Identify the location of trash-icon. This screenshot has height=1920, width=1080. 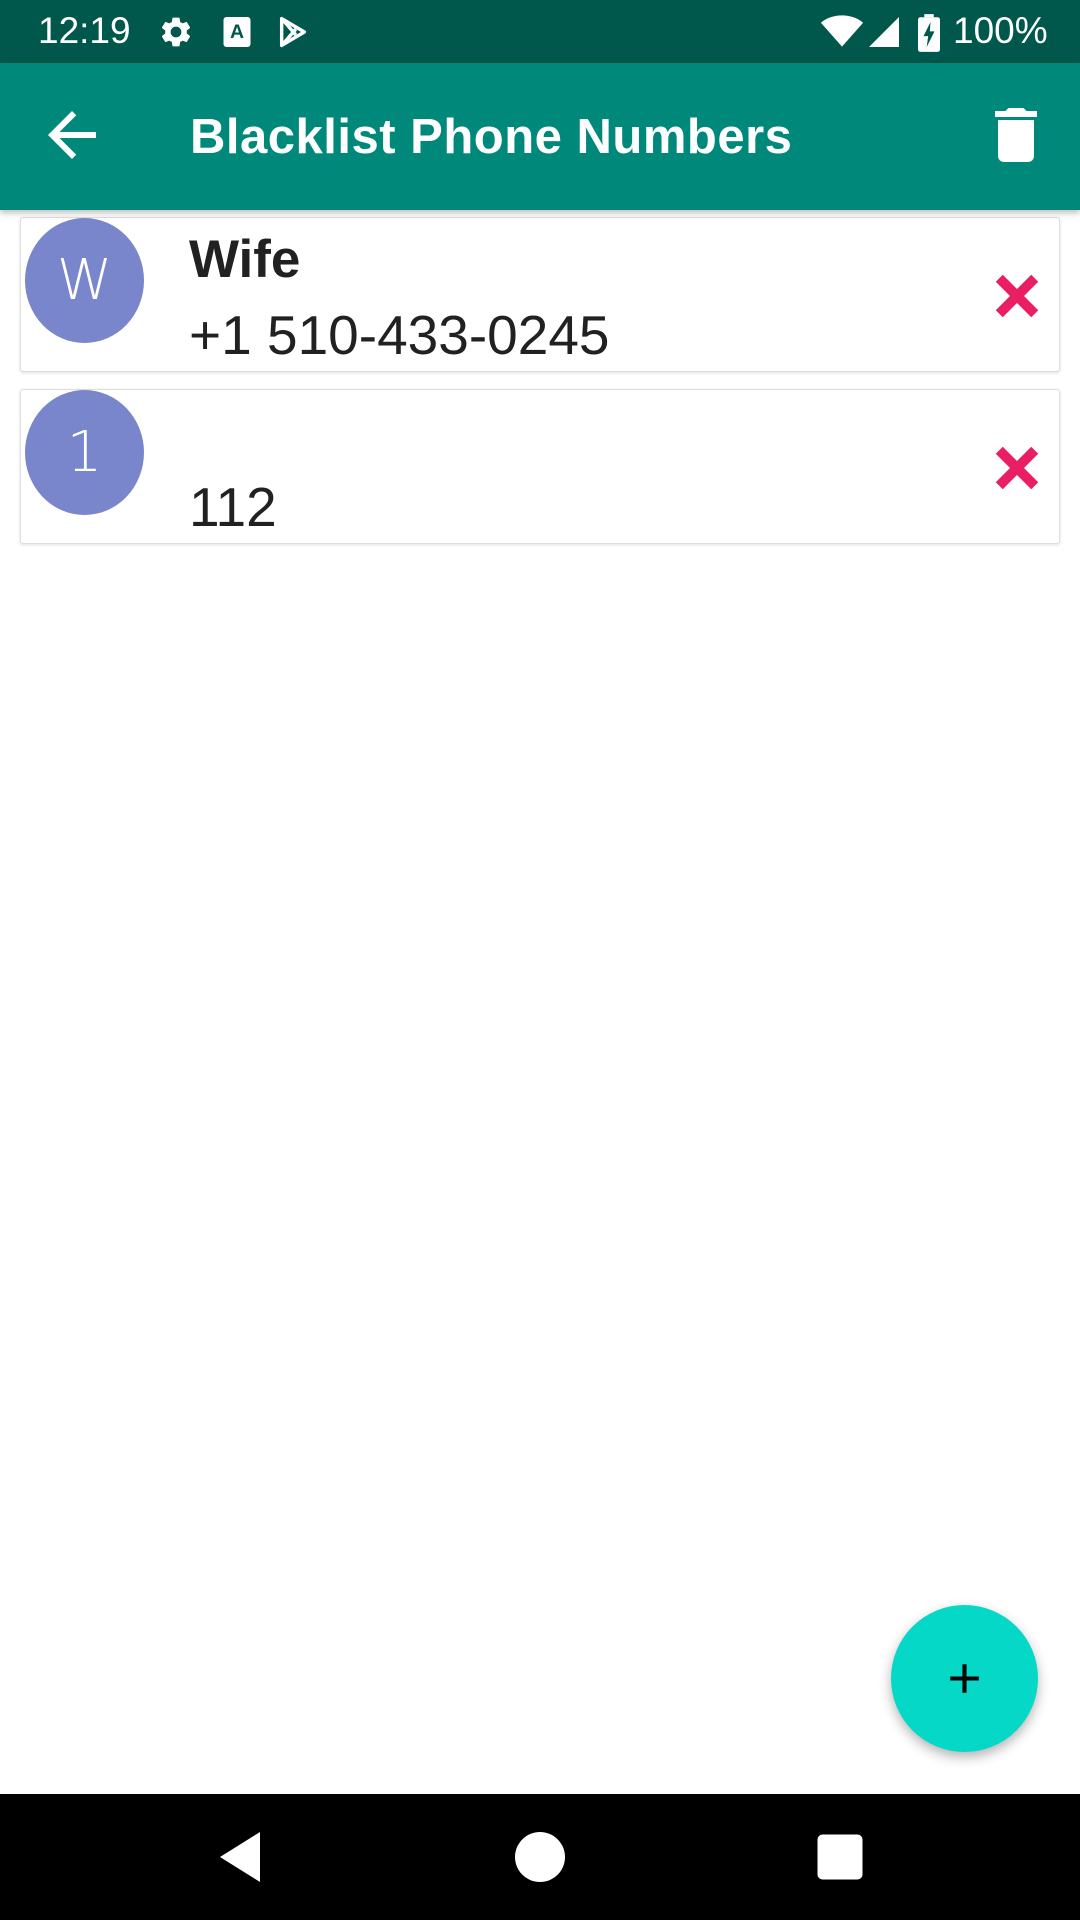
(1016, 135).